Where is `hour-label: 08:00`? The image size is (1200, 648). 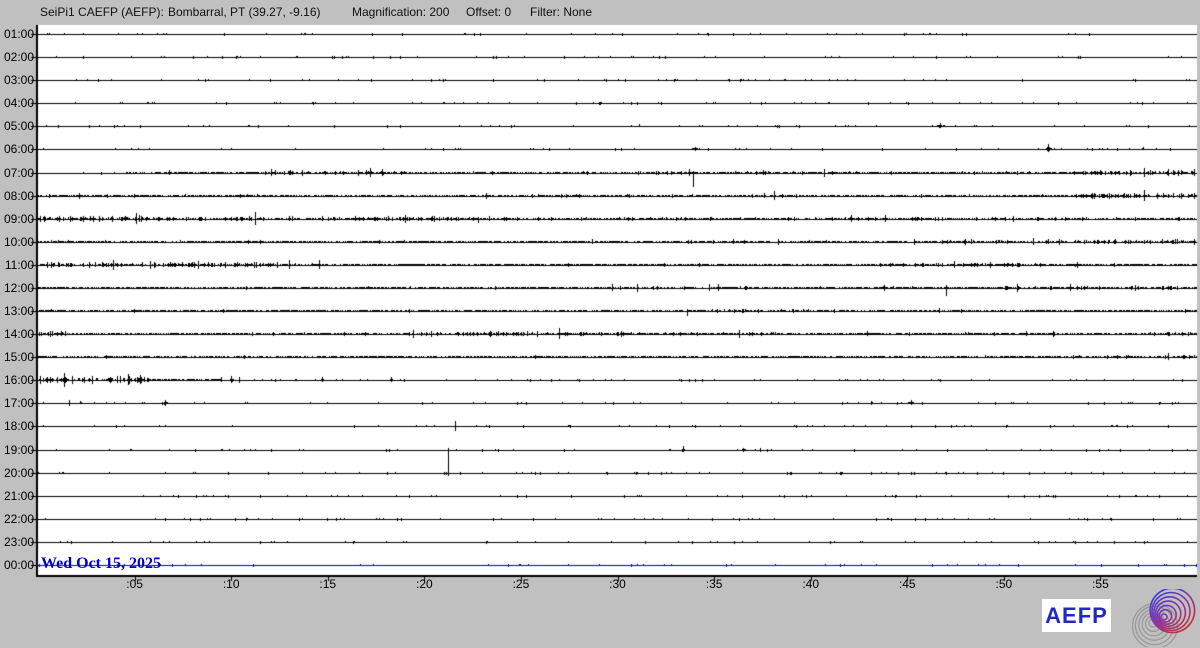 hour-label: 08:00 is located at coordinates (18, 195).